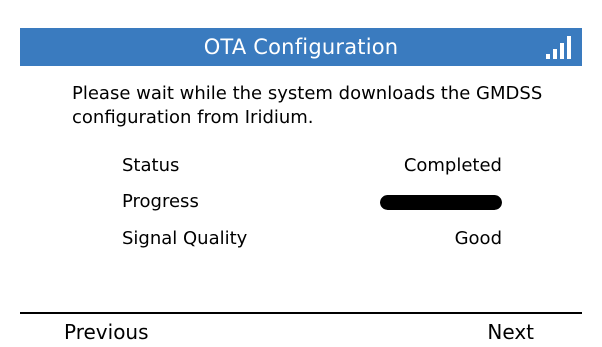 The height and width of the screenshot is (347, 602). Describe the element at coordinates (106, 332) in the screenshot. I see `previous-button: Previous` at that location.